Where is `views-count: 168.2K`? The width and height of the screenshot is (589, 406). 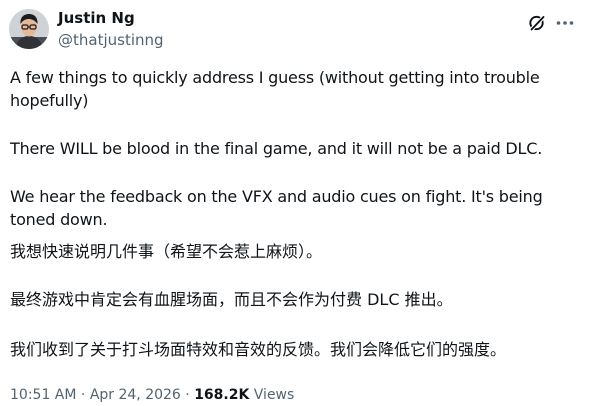
views-count: 168.2K is located at coordinates (222, 395).